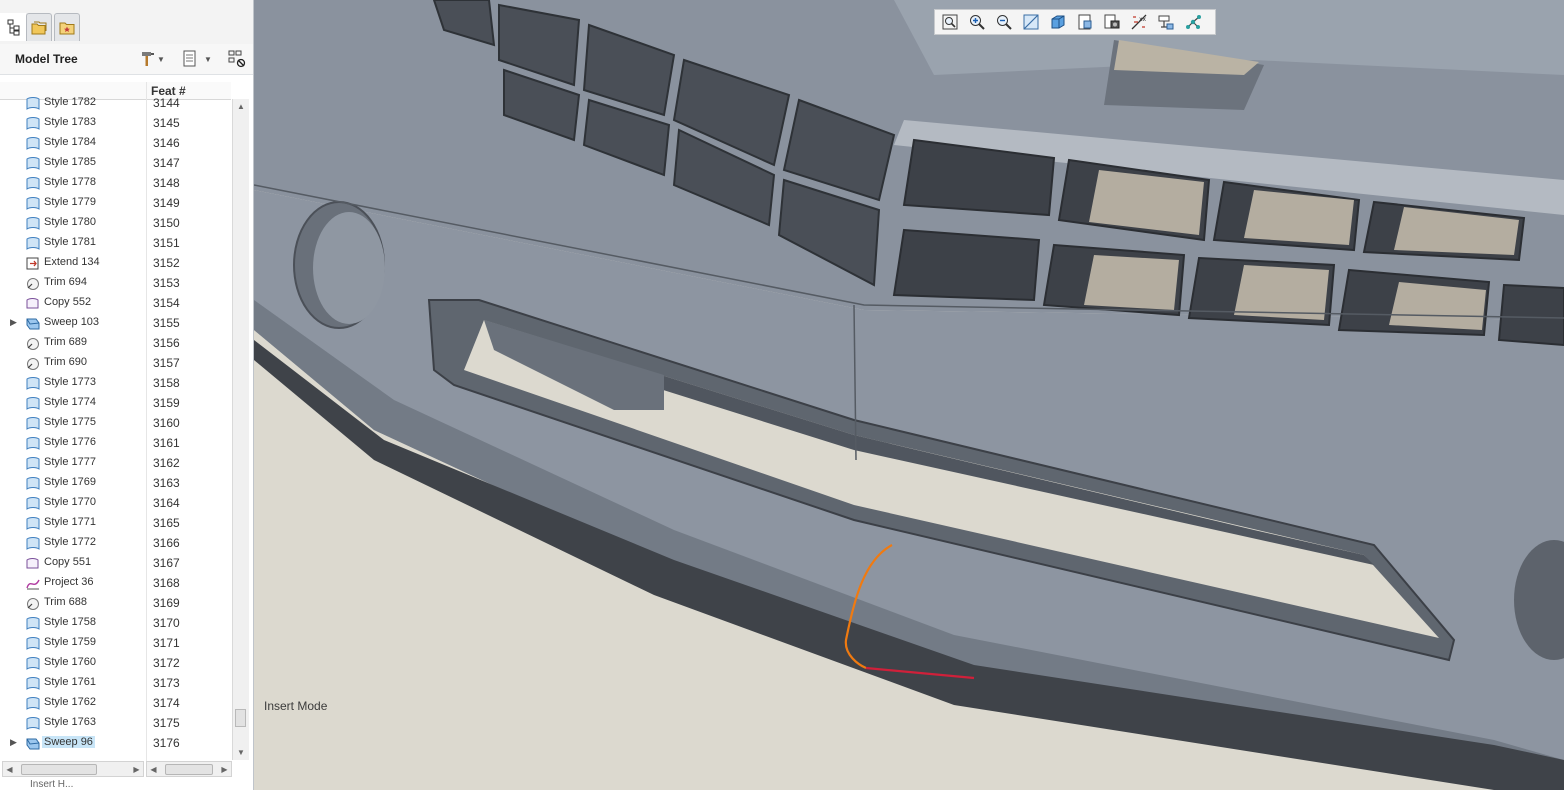 The height and width of the screenshot is (790, 1564). Describe the element at coordinates (1166, 22) in the screenshot. I see `annotation-display-button` at that location.